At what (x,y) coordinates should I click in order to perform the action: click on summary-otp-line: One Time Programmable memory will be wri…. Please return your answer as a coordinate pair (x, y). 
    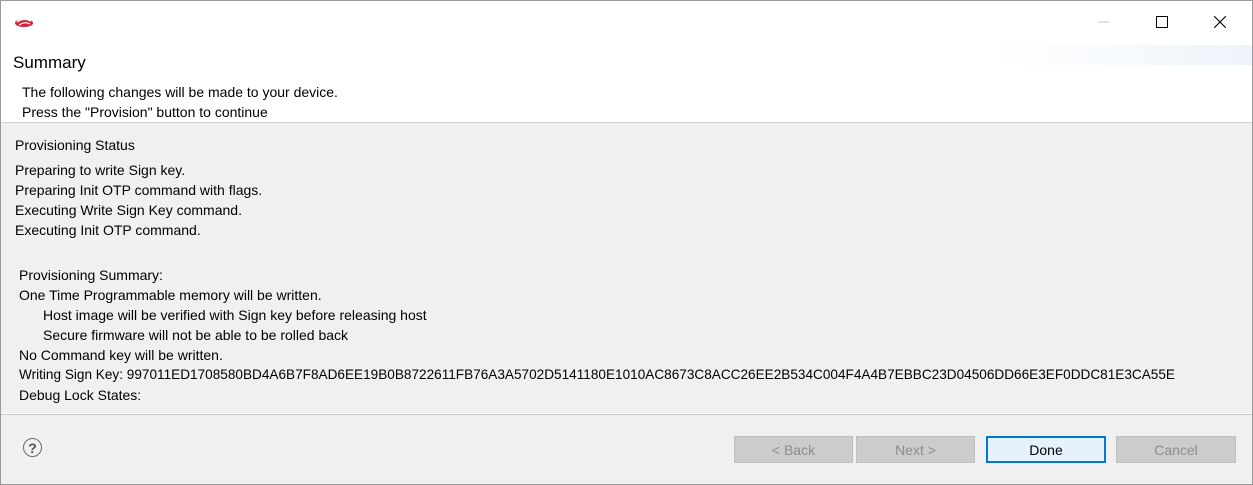
    Looking at the image, I should click on (170, 295).